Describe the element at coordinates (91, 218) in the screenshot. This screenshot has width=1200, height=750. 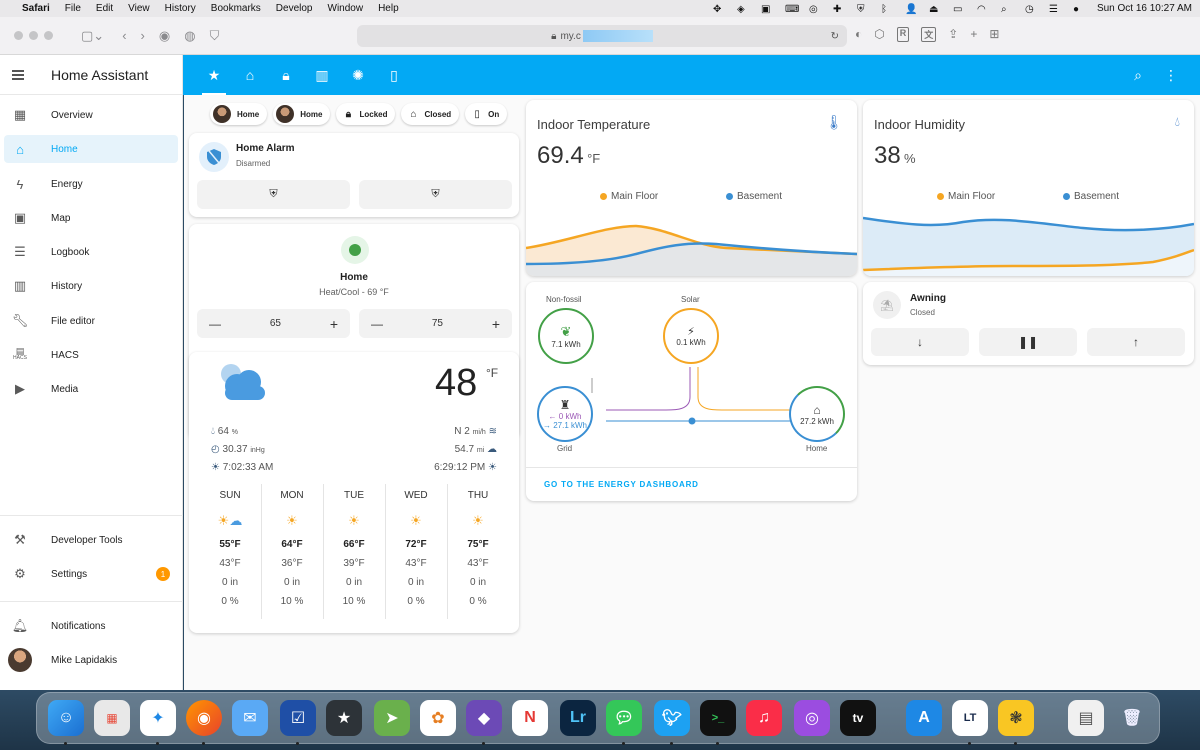
I see `sidebar-item-map: ▣ Map` at that location.